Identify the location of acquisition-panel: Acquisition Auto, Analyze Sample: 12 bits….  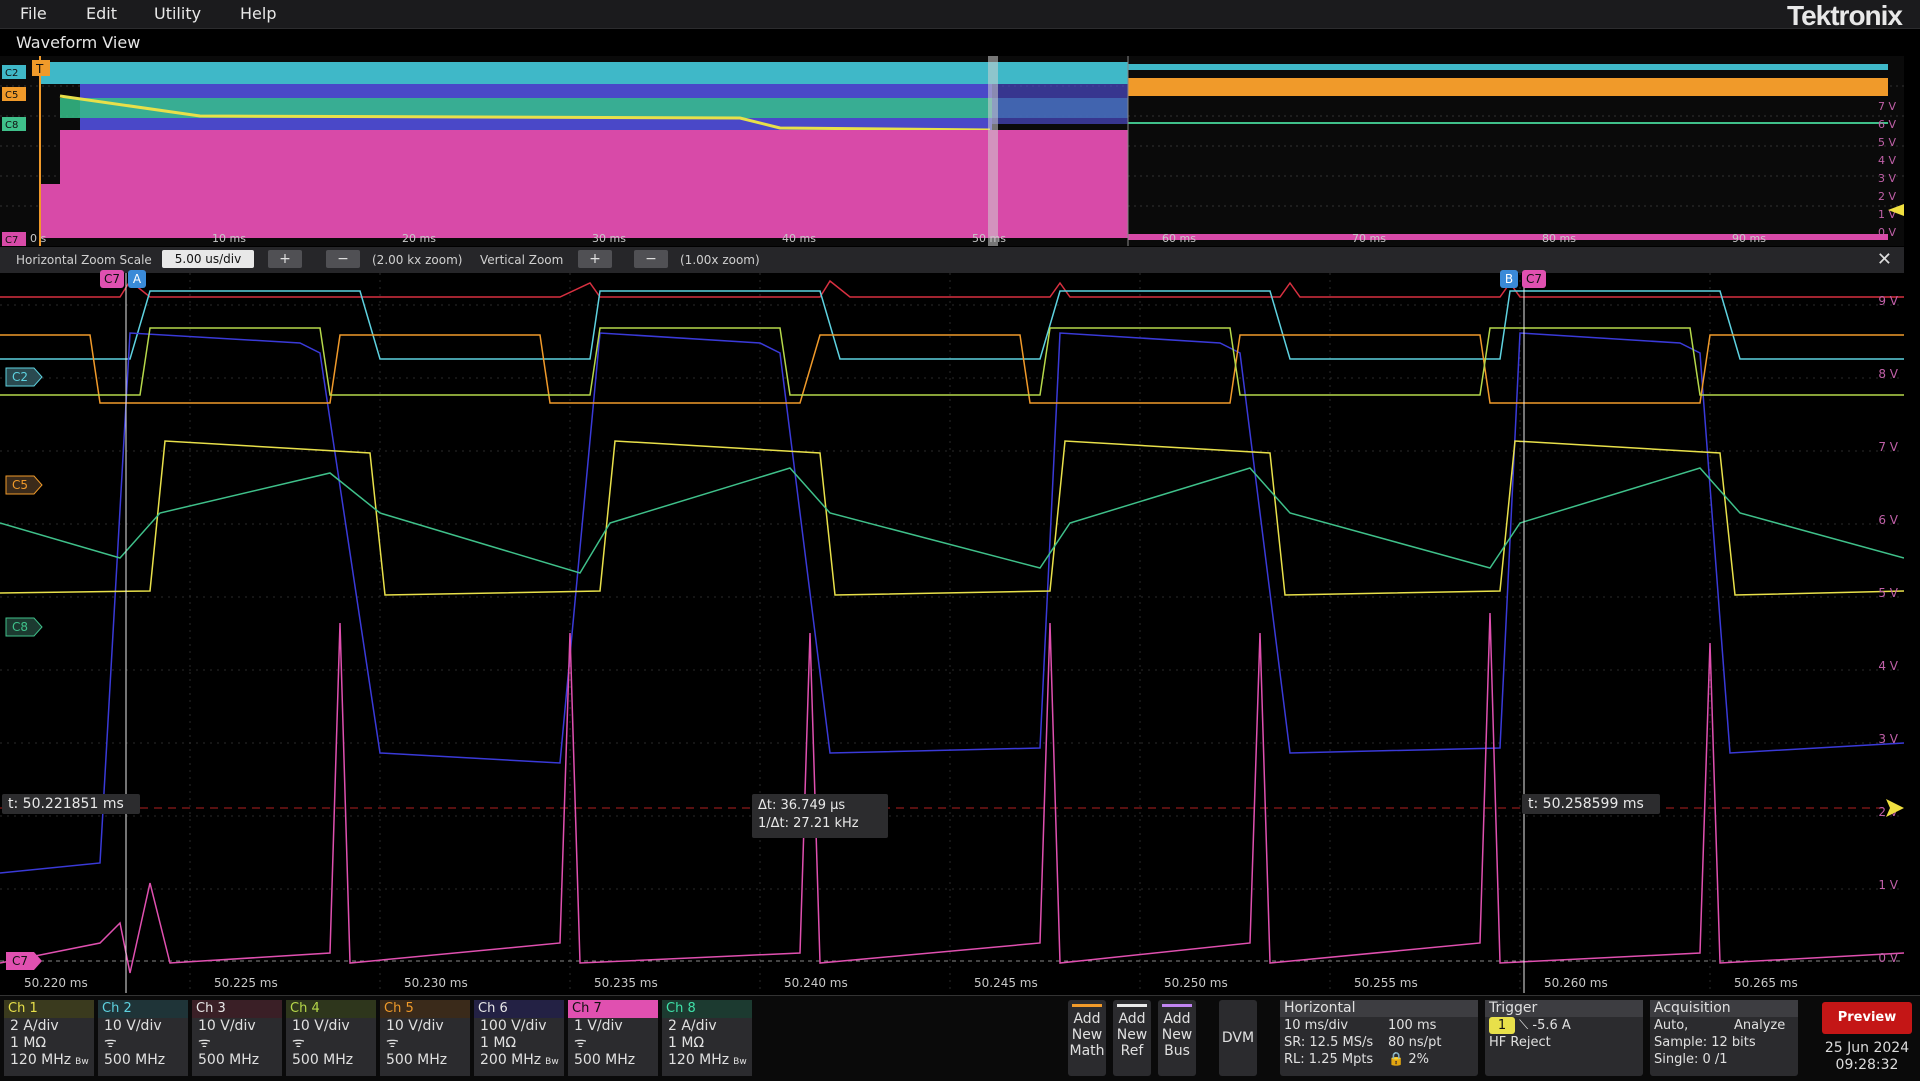
(1724, 1038).